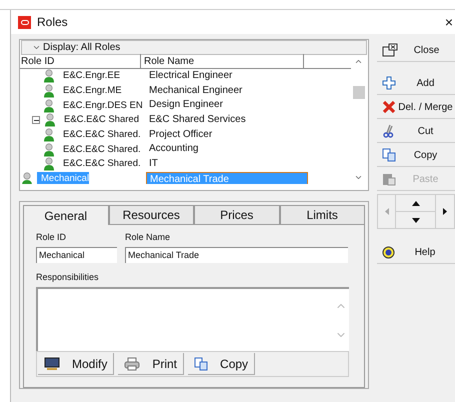 This screenshot has width=455, height=402. I want to click on field-label: Responsibilities, so click(68, 277).